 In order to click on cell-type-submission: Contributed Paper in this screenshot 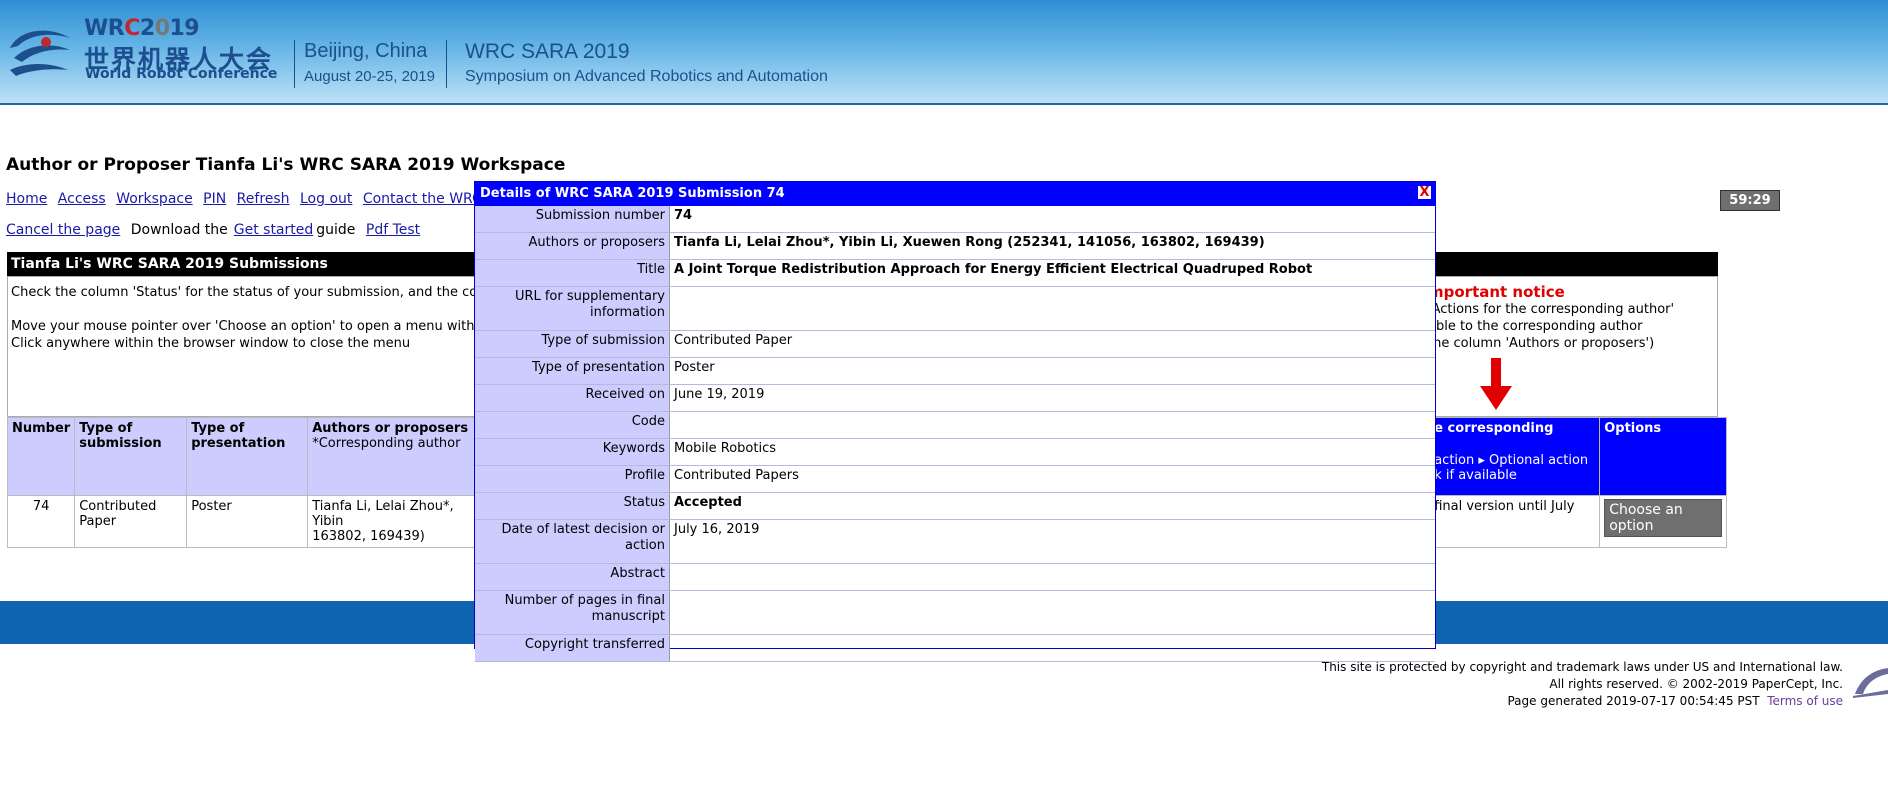, I will do `click(131, 521)`.